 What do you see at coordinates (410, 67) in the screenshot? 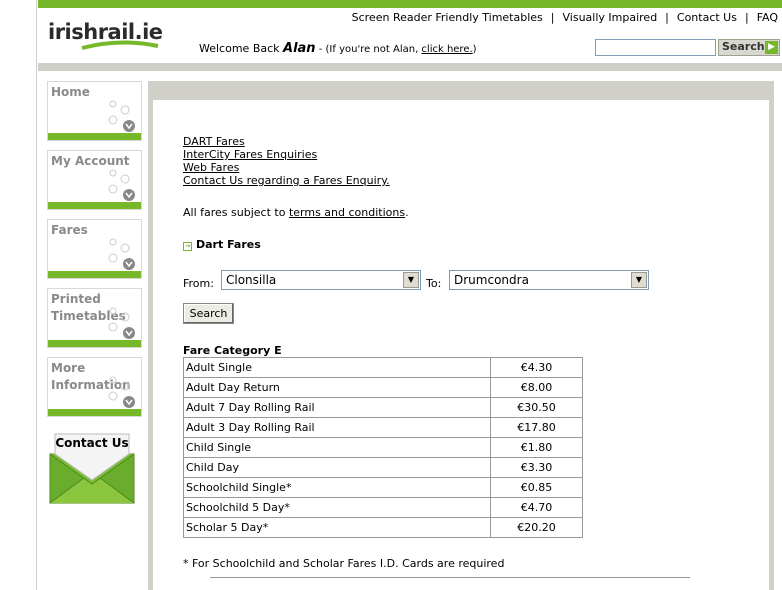
I see `header-divider-bar` at bounding box center [410, 67].